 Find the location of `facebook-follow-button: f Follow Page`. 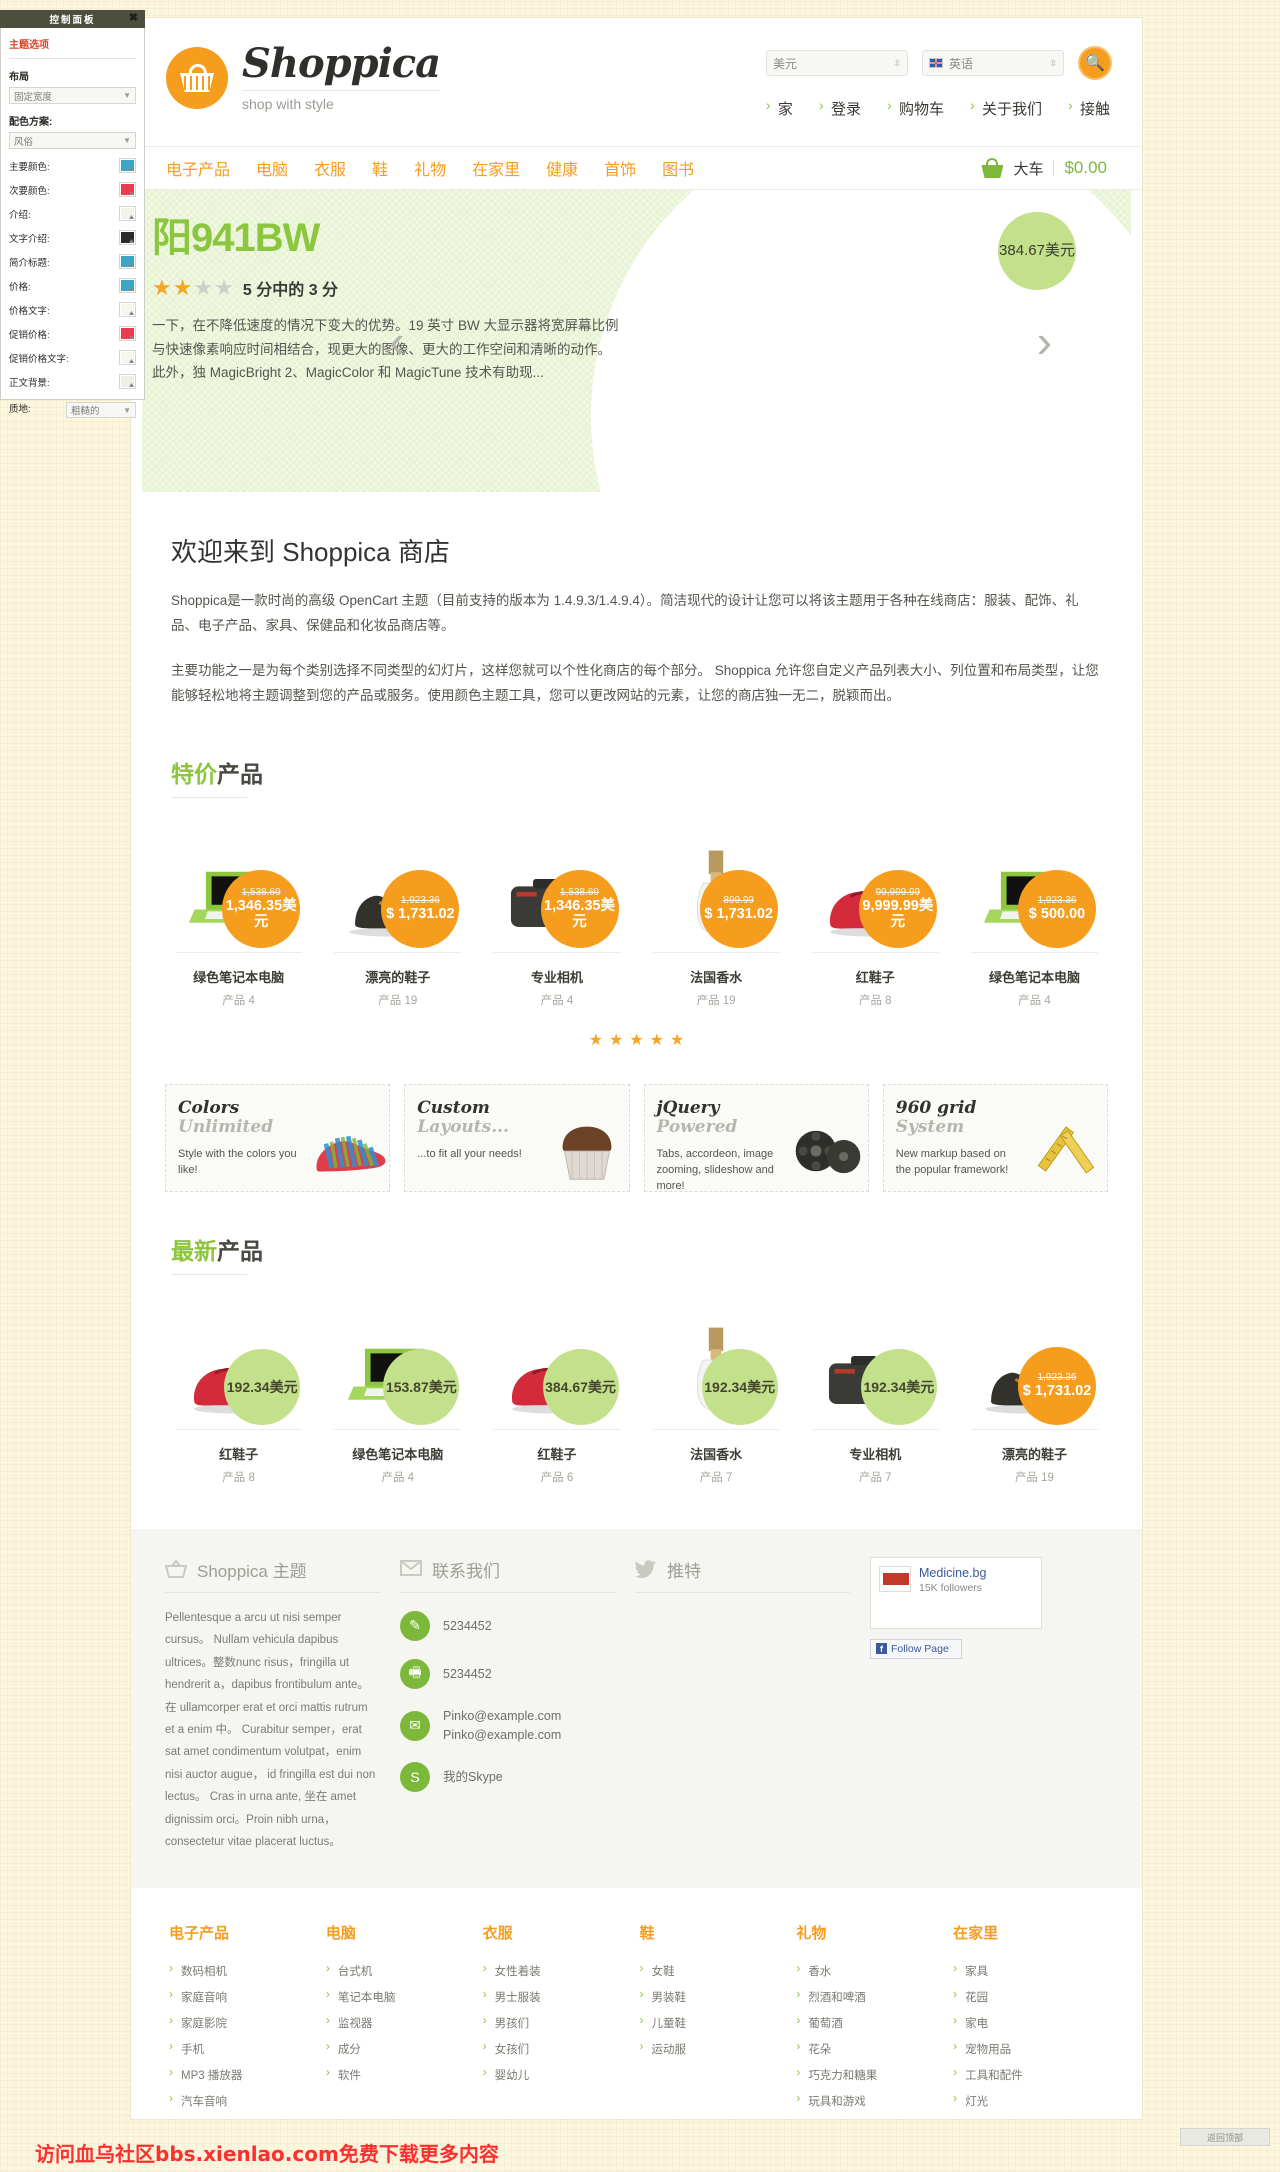

facebook-follow-button: f Follow Page is located at coordinates (916, 1648).